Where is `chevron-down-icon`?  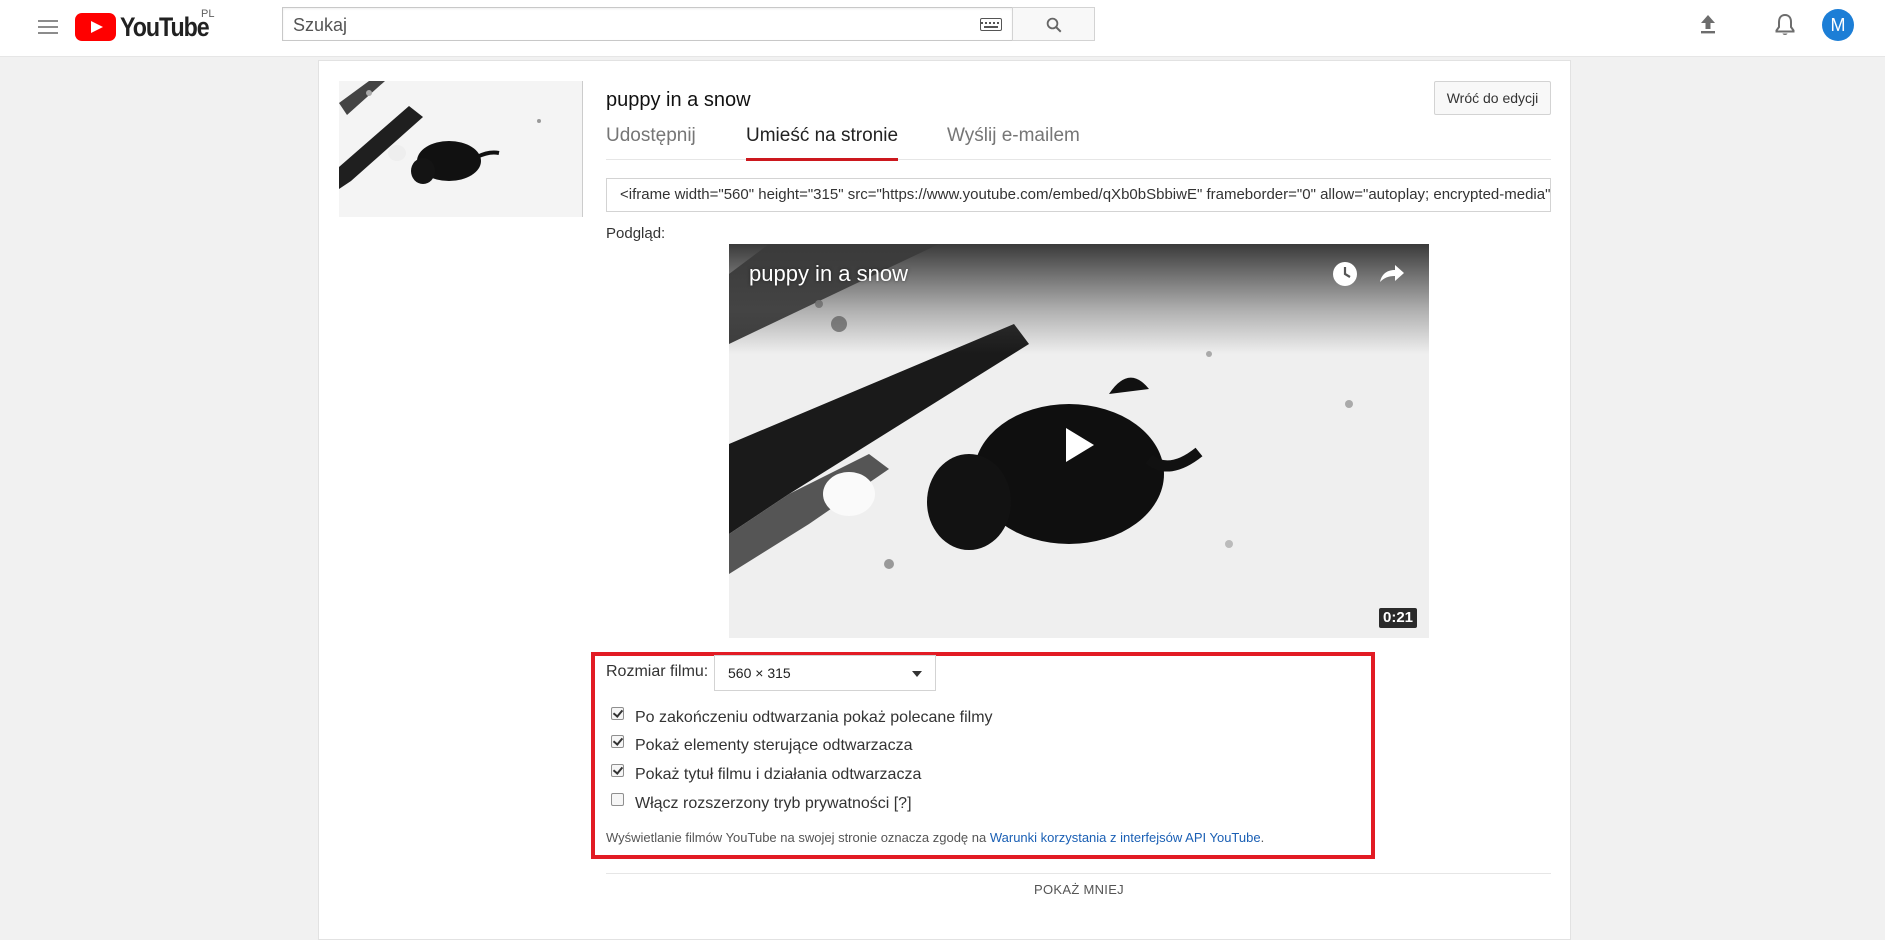 chevron-down-icon is located at coordinates (917, 674).